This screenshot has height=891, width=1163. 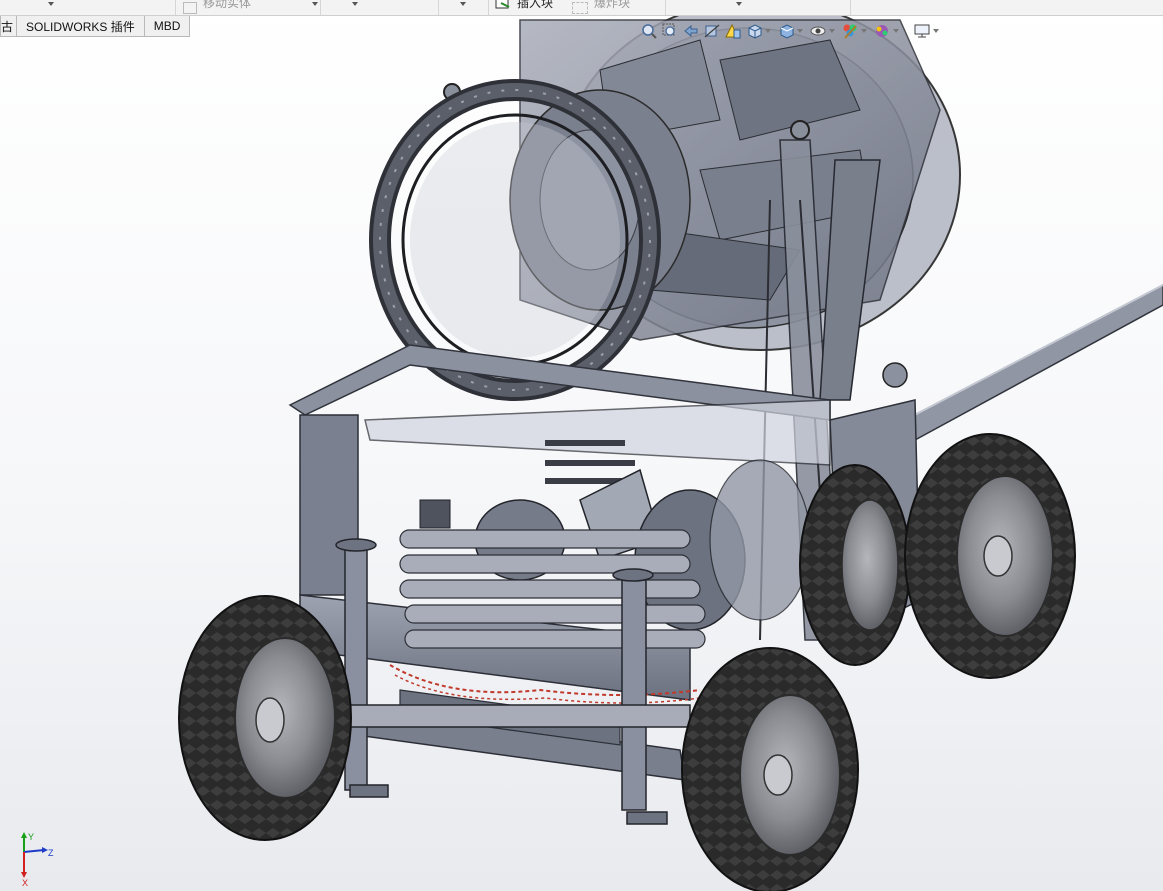 I want to click on zoom-to-area-icon, so click(x=670, y=31).